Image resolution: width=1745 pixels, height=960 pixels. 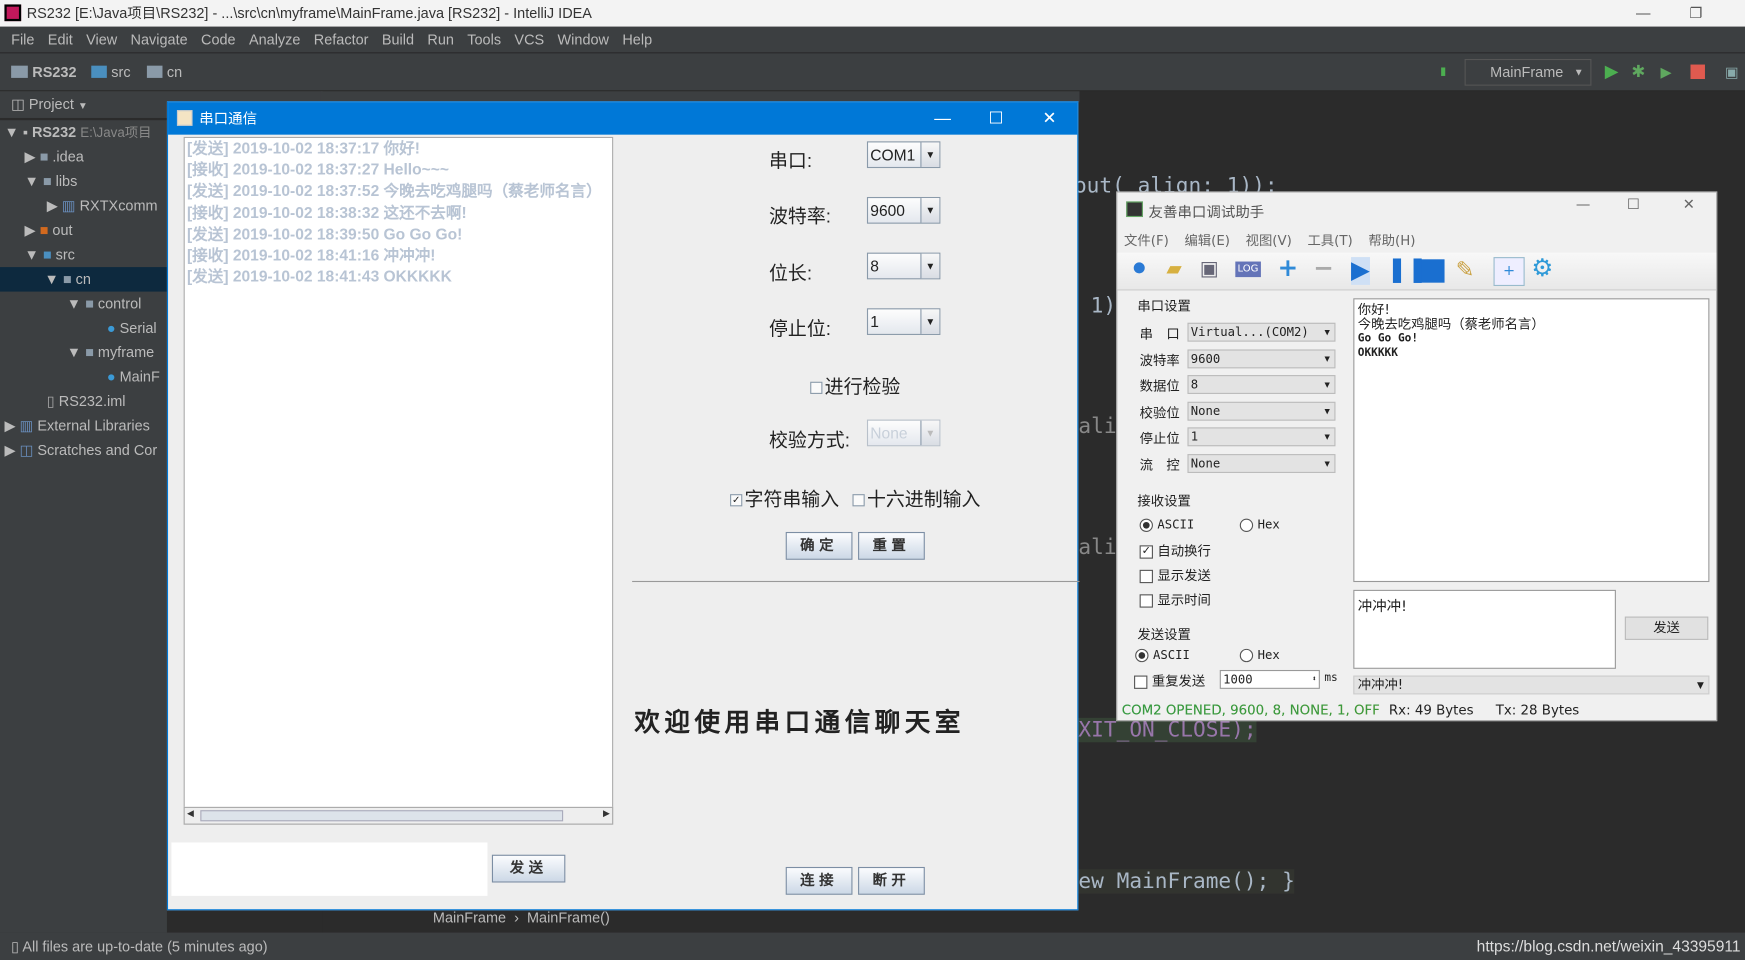 What do you see at coordinates (1261, 411) in the screenshot?
I see `parity-select: None ▼` at bounding box center [1261, 411].